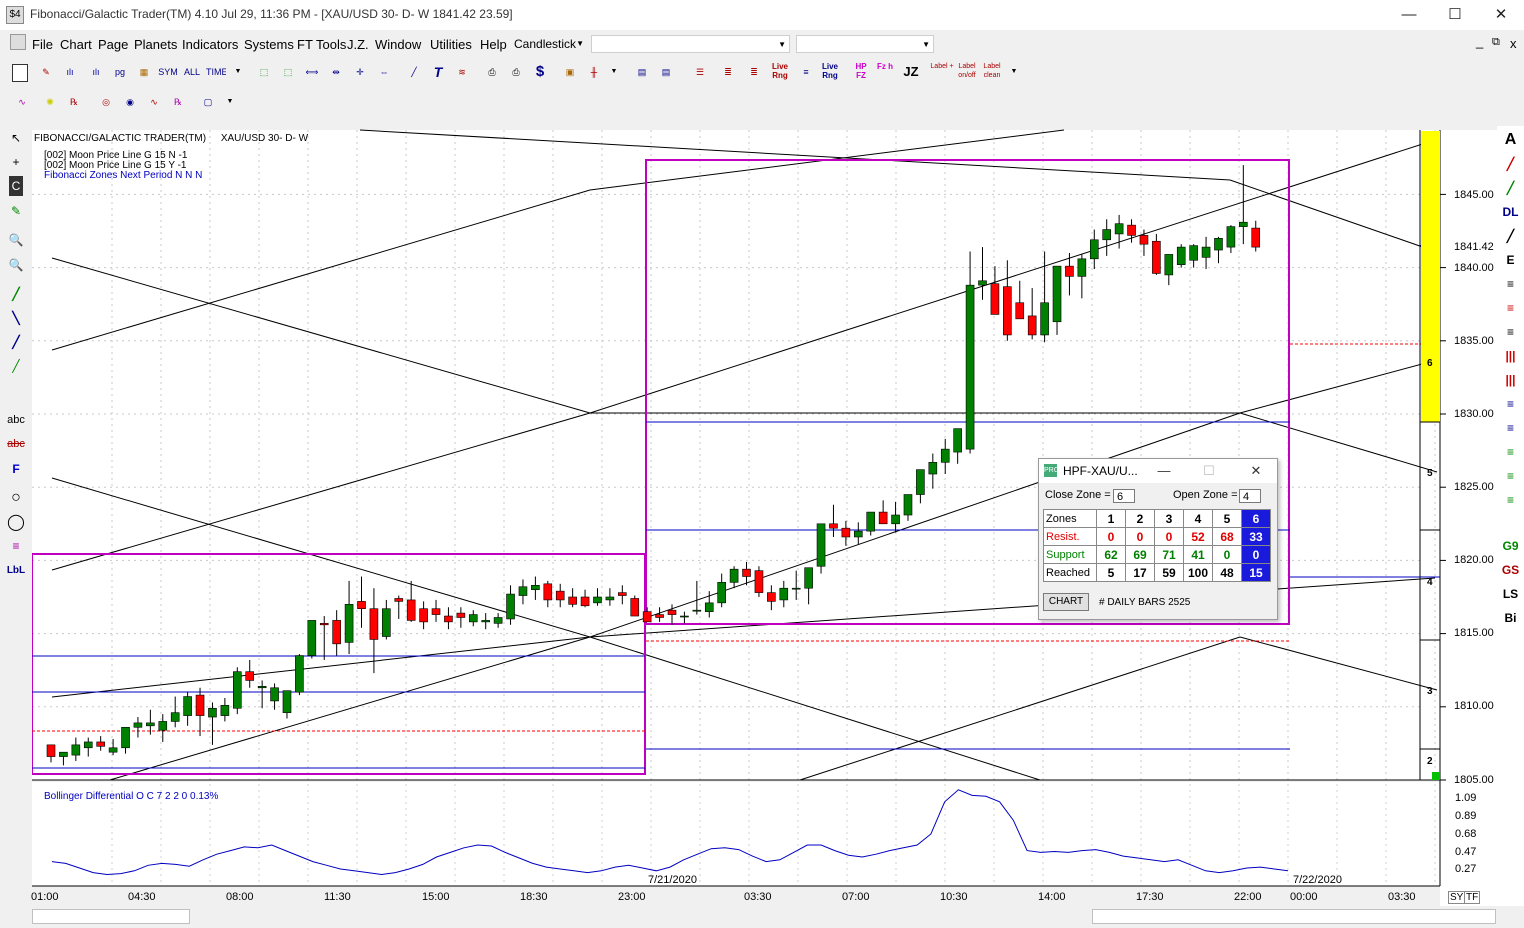 The image size is (1524, 928). I want to click on levels-tool: ≡, so click(16, 546).